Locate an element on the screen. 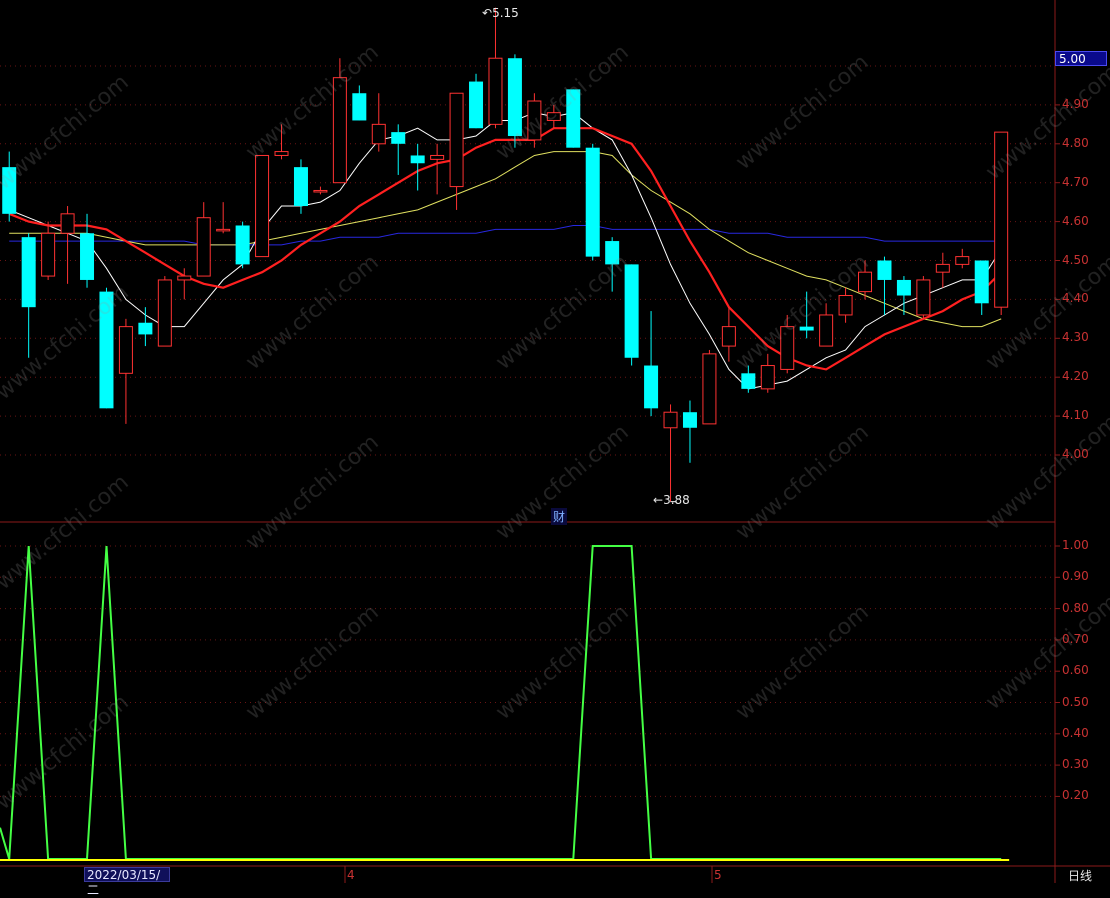 This screenshot has height=898, width=1110. price-tick-label: 4.80 is located at coordinates (1075, 142).